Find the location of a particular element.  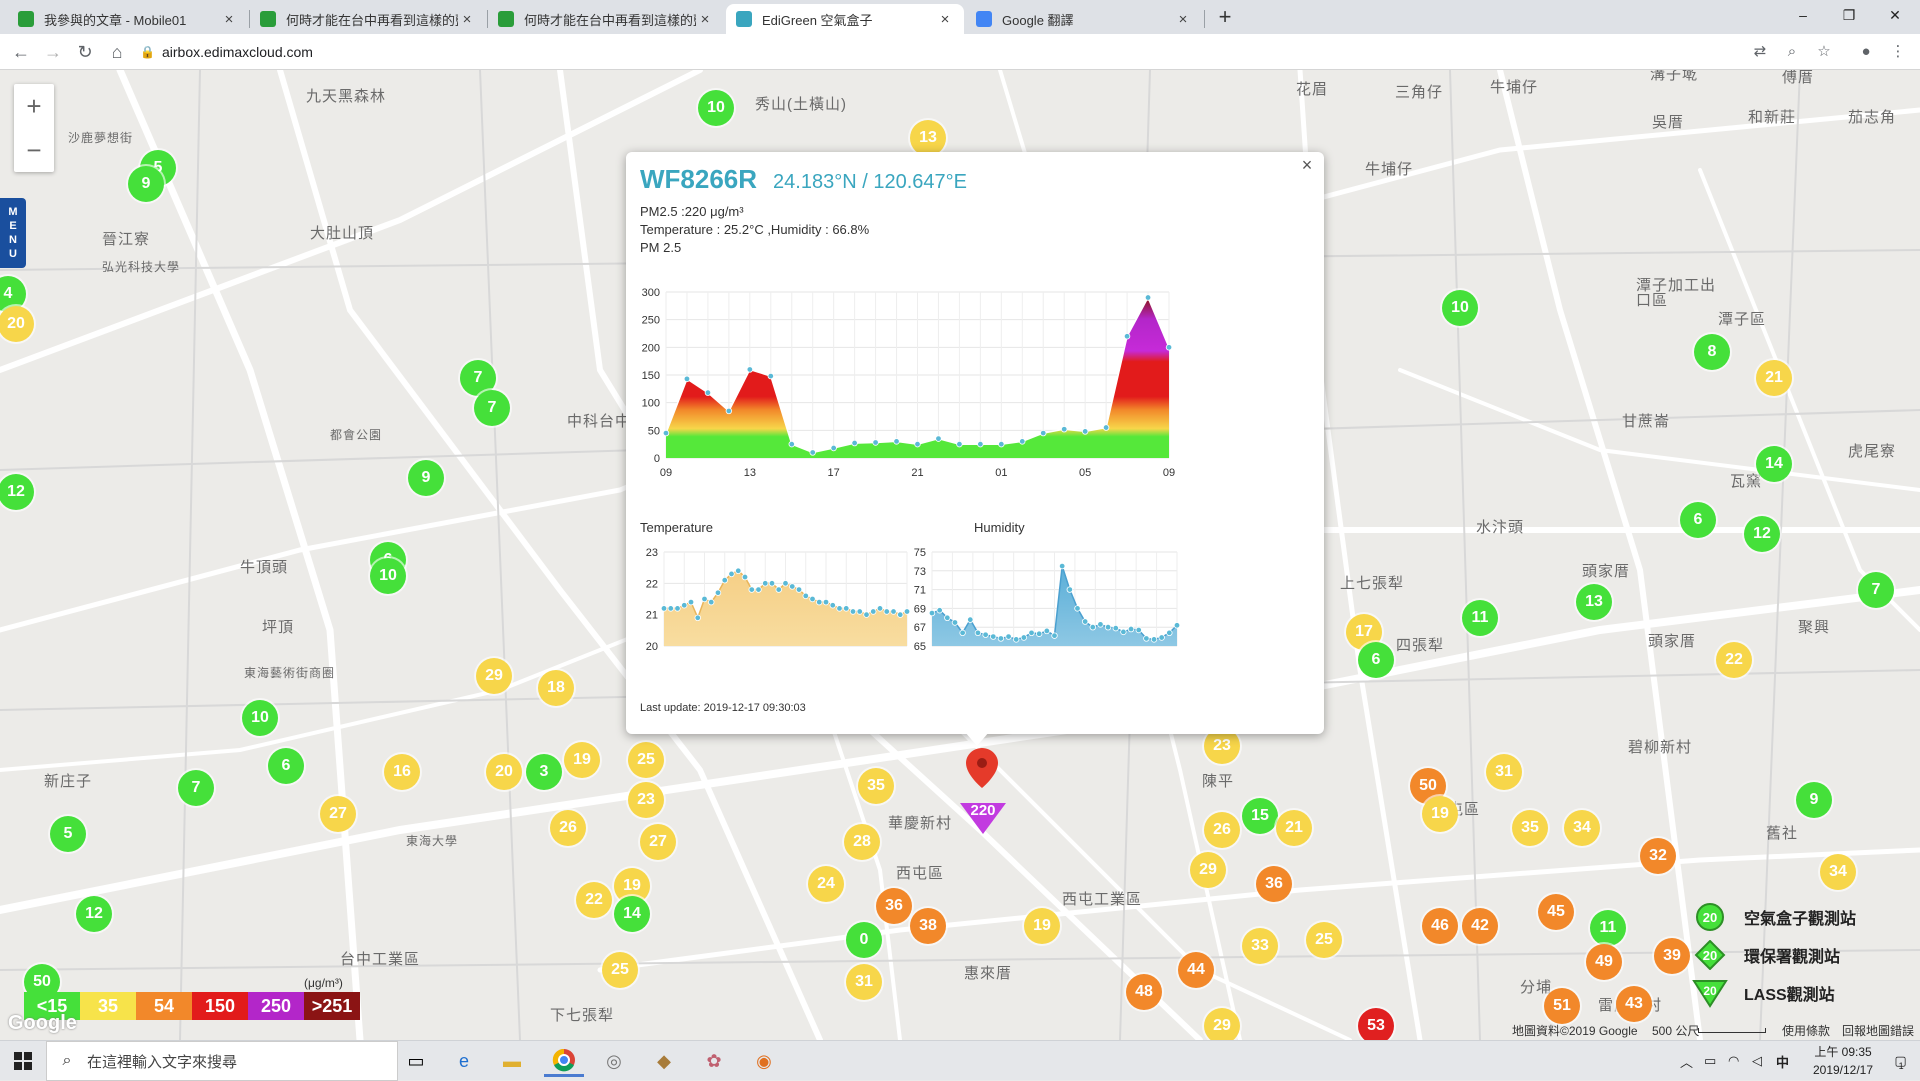

chrome-browser-icon is located at coordinates (564, 1061).